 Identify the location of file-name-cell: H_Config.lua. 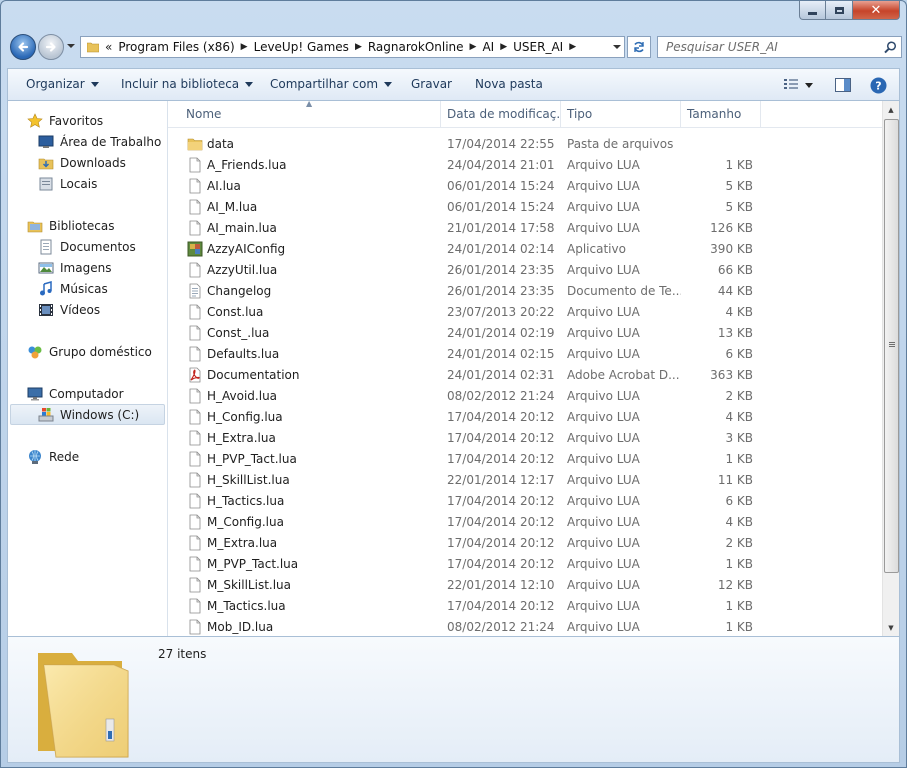
(312, 416).